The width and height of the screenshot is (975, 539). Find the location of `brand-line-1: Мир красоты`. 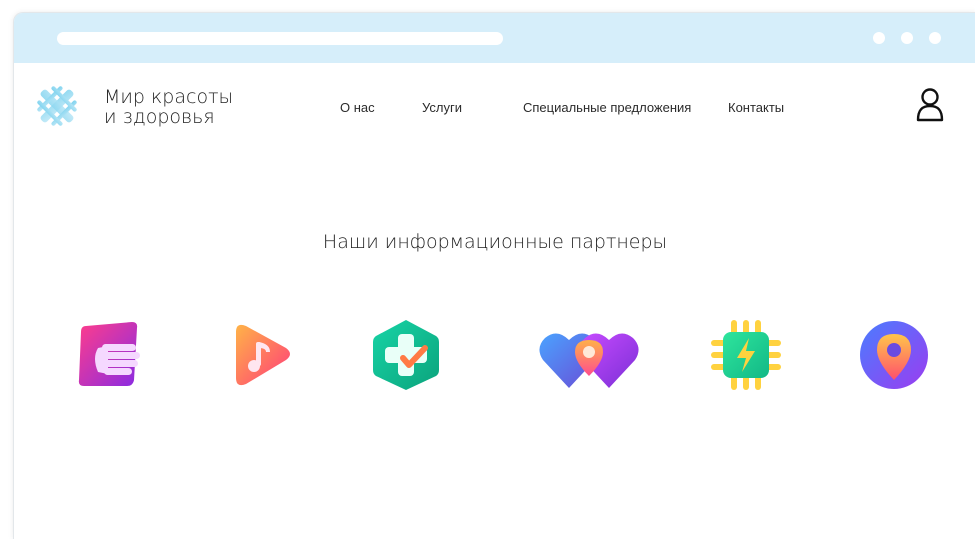

brand-line-1: Мир красоты is located at coordinates (169, 97).